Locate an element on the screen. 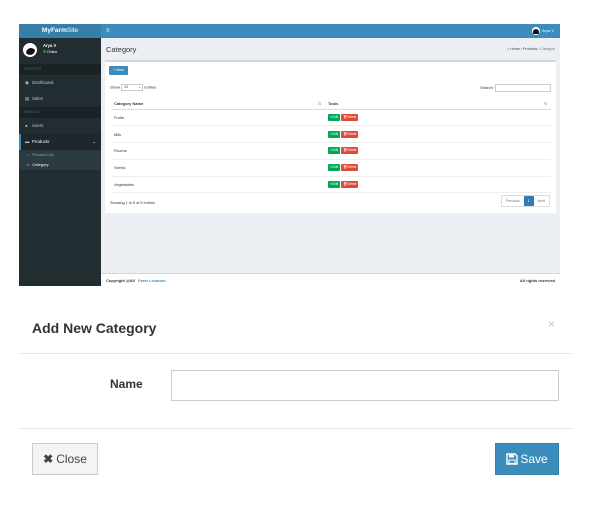 The image size is (593, 524). breadcrumb: ⌂ Home › Products › Category is located at coordinates (531, 49).